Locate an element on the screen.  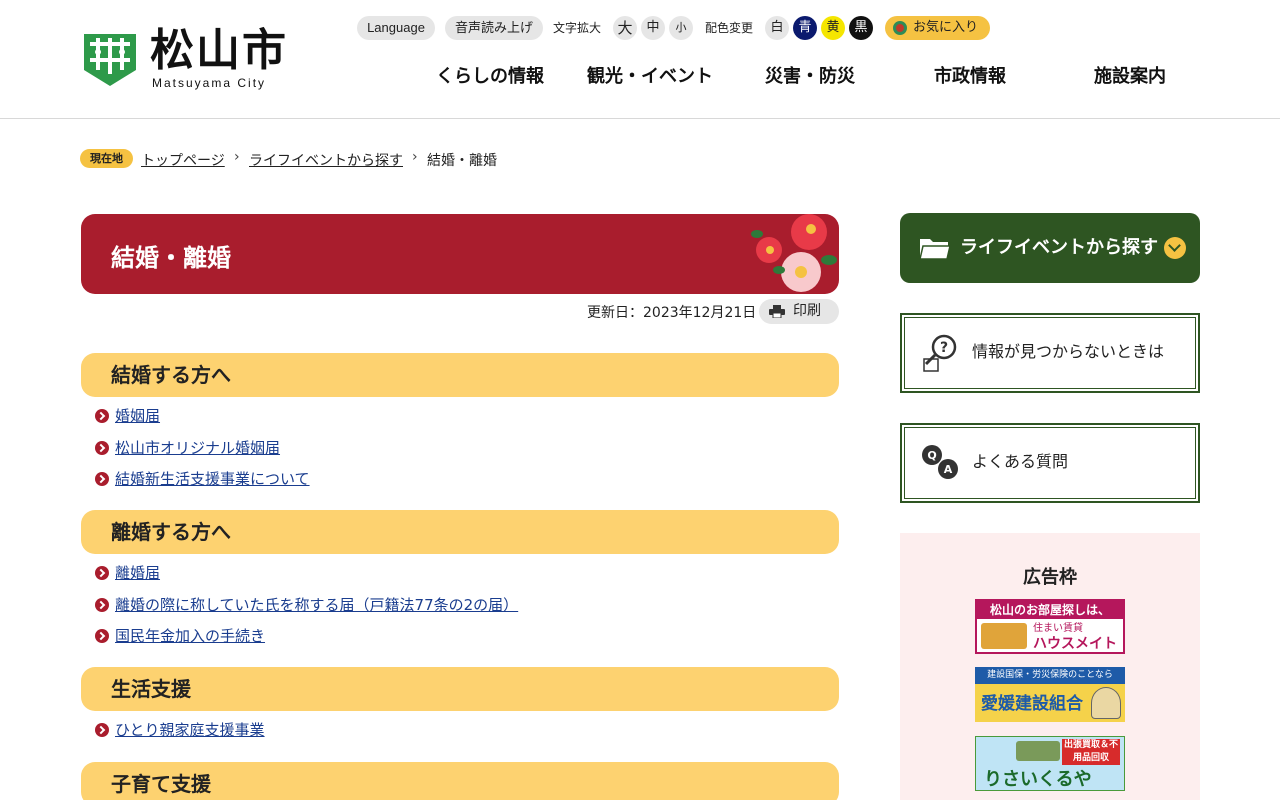
text-size-small-button: 小 is located at coordinates (681, 28).